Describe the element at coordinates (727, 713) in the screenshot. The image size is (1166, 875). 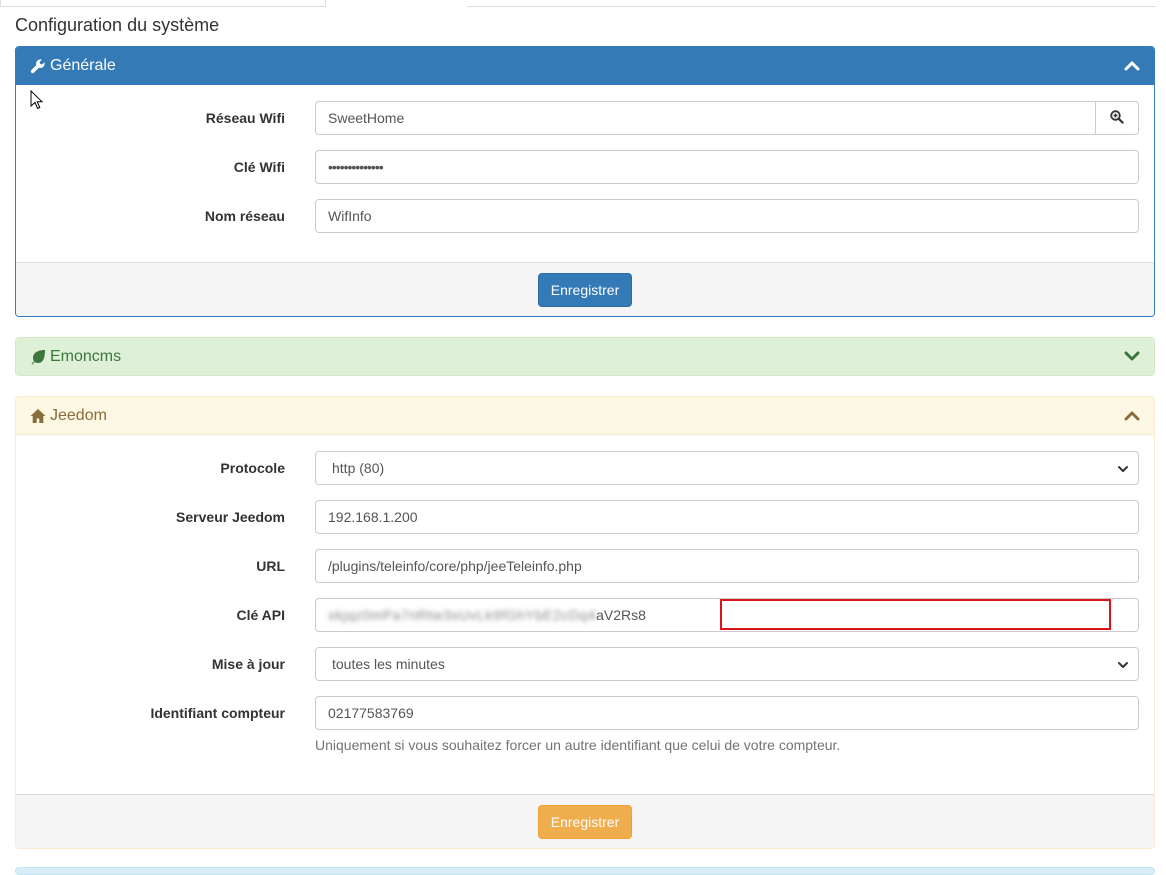
I see `meter-id-input: 02177583769` at that location.